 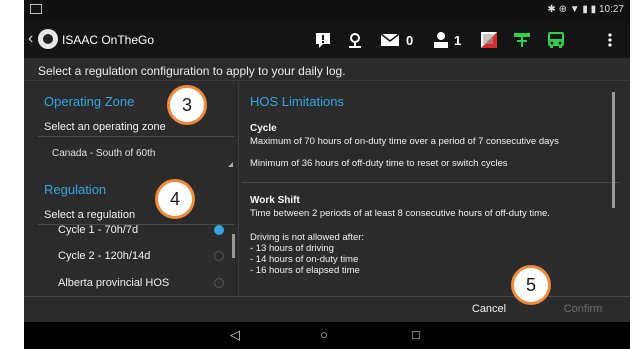 What do you see at coordinates (324, 334) in the screenshot?
I see `nav-home-icon: ○` at bounding box center [324, 334].